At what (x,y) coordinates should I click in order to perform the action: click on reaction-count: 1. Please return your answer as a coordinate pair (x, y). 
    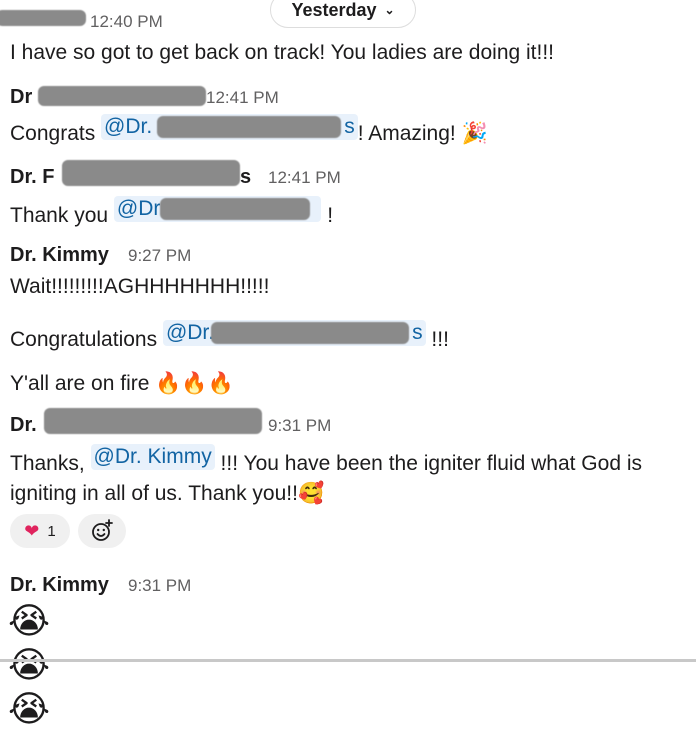
    Looking at the image, I should click on (51, 531).